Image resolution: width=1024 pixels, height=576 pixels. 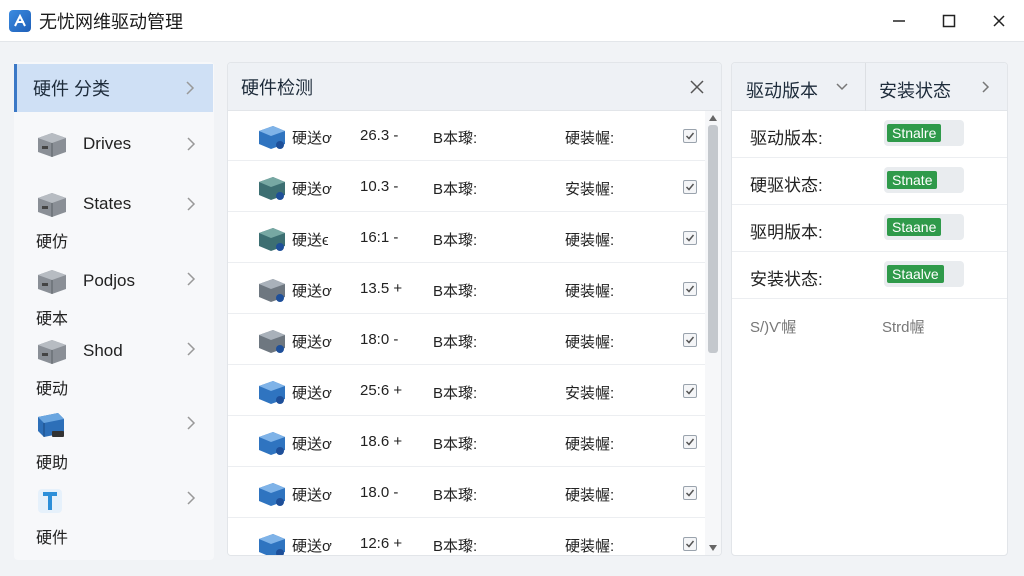 I want to click on sidebar-header: 硬件 分类, so click(x=113, y=88).